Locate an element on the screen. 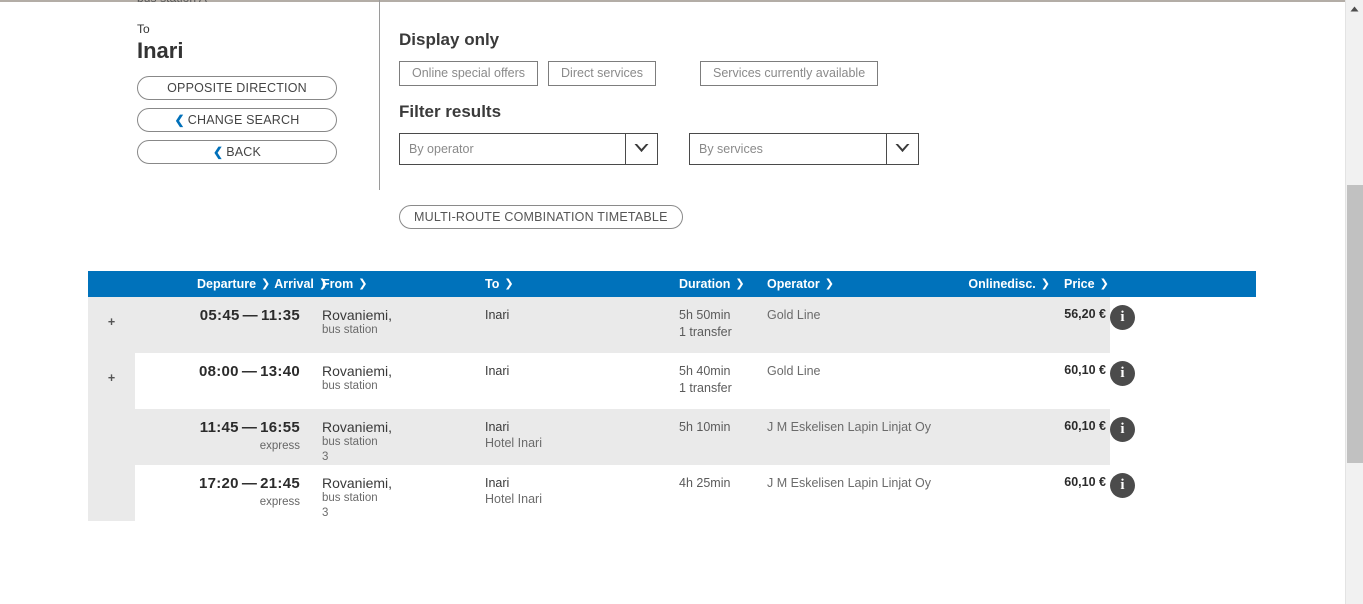 The image size is (1363, 604). from-platform: 3 is located at coordinates (325, 457).